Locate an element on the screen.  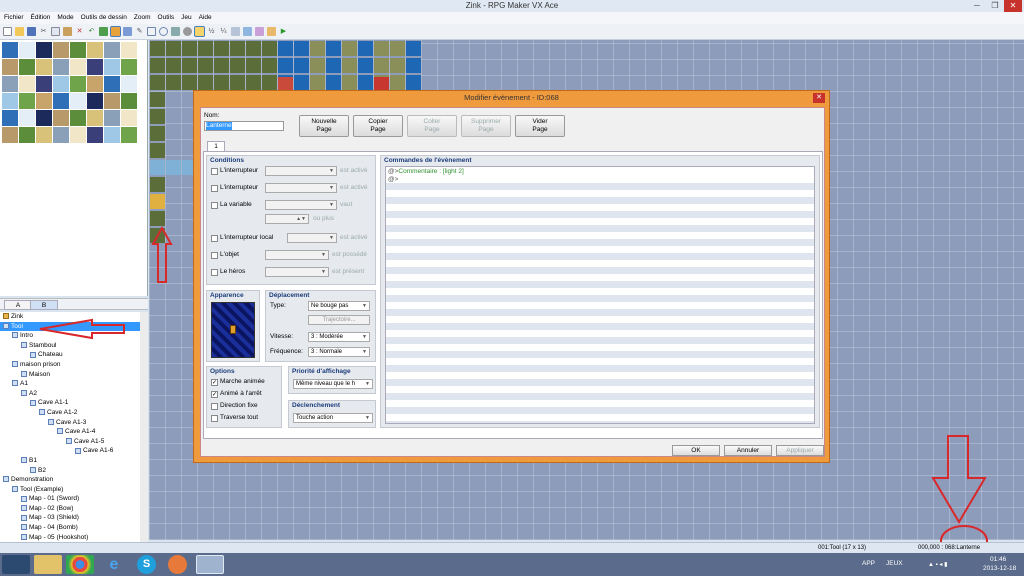
ok-button: OK is located at coordinates (696, 450).